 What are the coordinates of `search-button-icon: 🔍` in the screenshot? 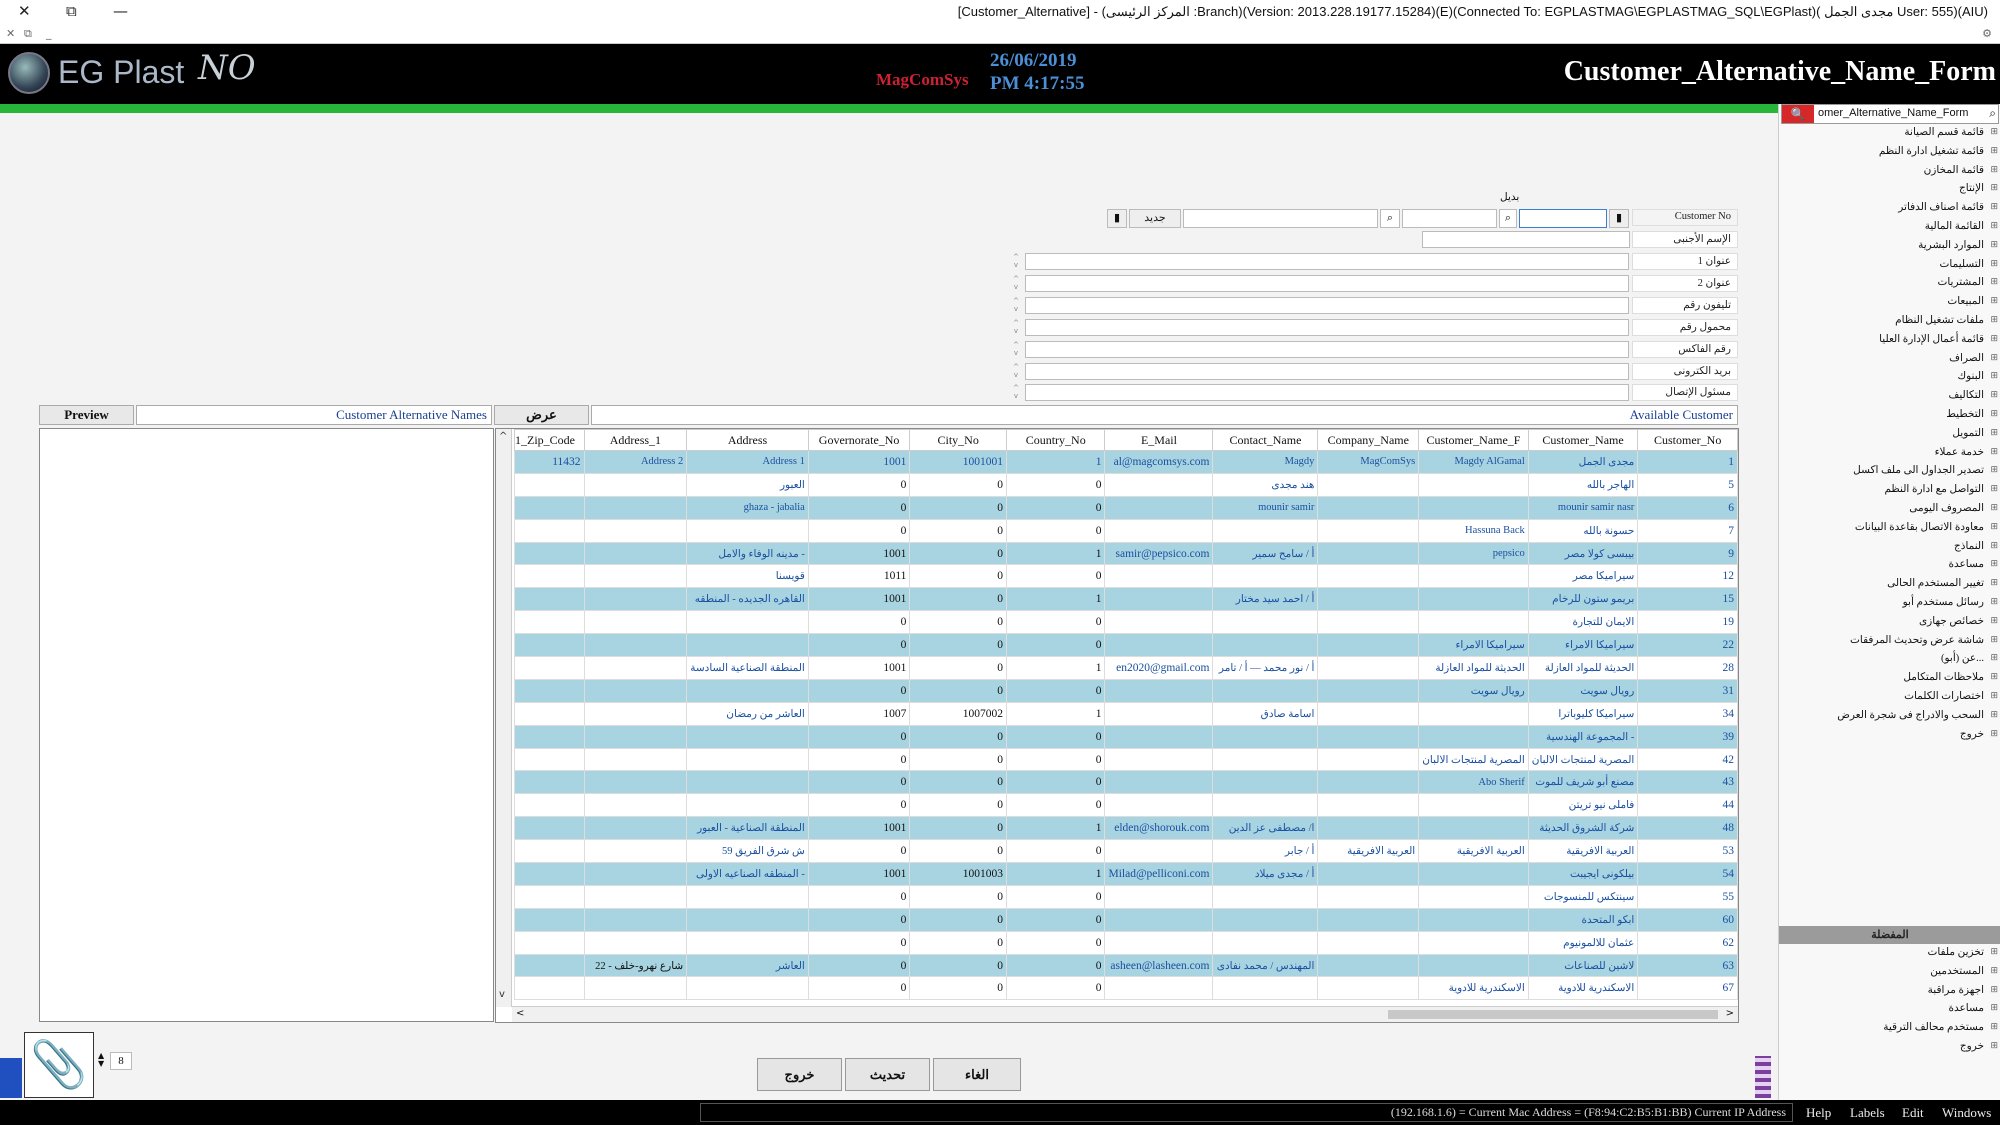 It's located at (1798, 114).